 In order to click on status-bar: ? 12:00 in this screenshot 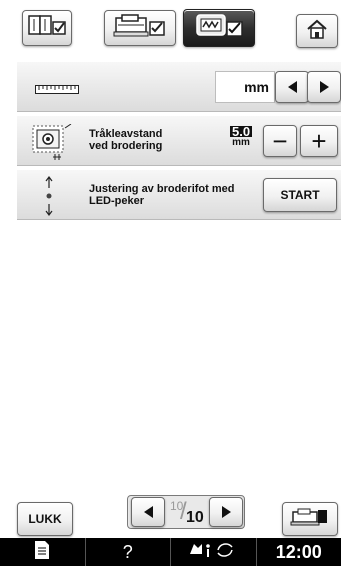, I will do `click(170, 552)`.